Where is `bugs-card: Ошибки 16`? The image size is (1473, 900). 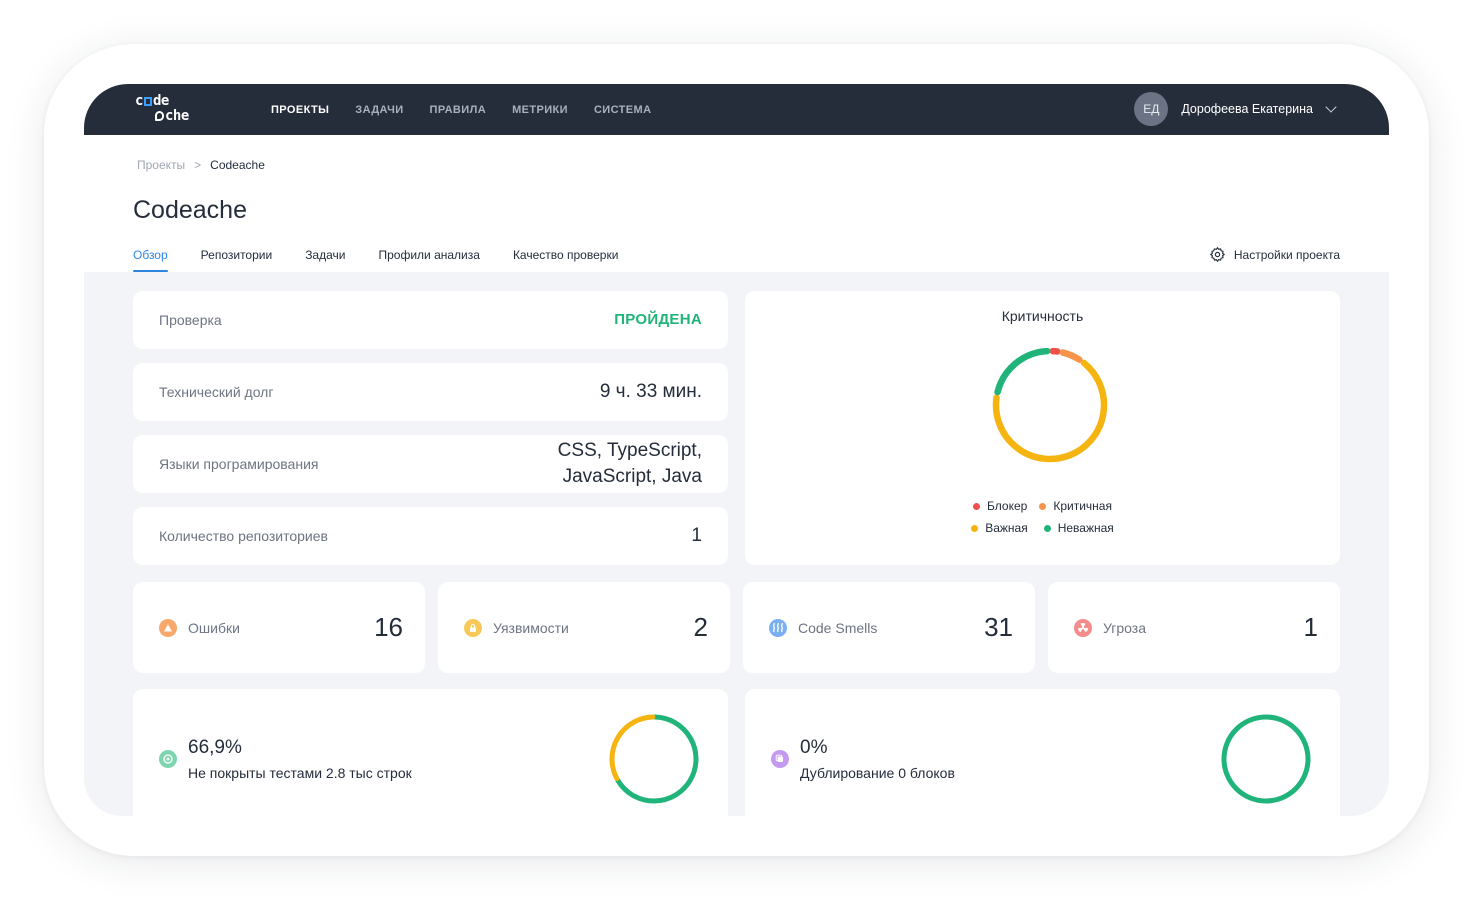 bugs-card: Ошибки 16 is located at coordinates (279, 627).